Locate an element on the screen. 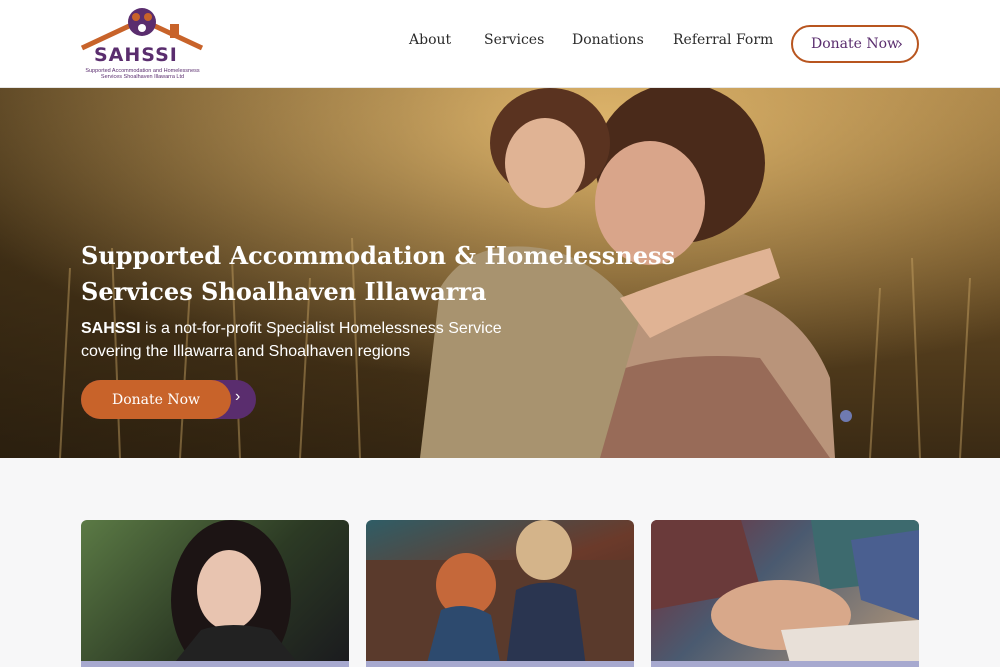 This screenshot has height=667, width=1000. card-woman-thinking is located at coordinates (215, 593).